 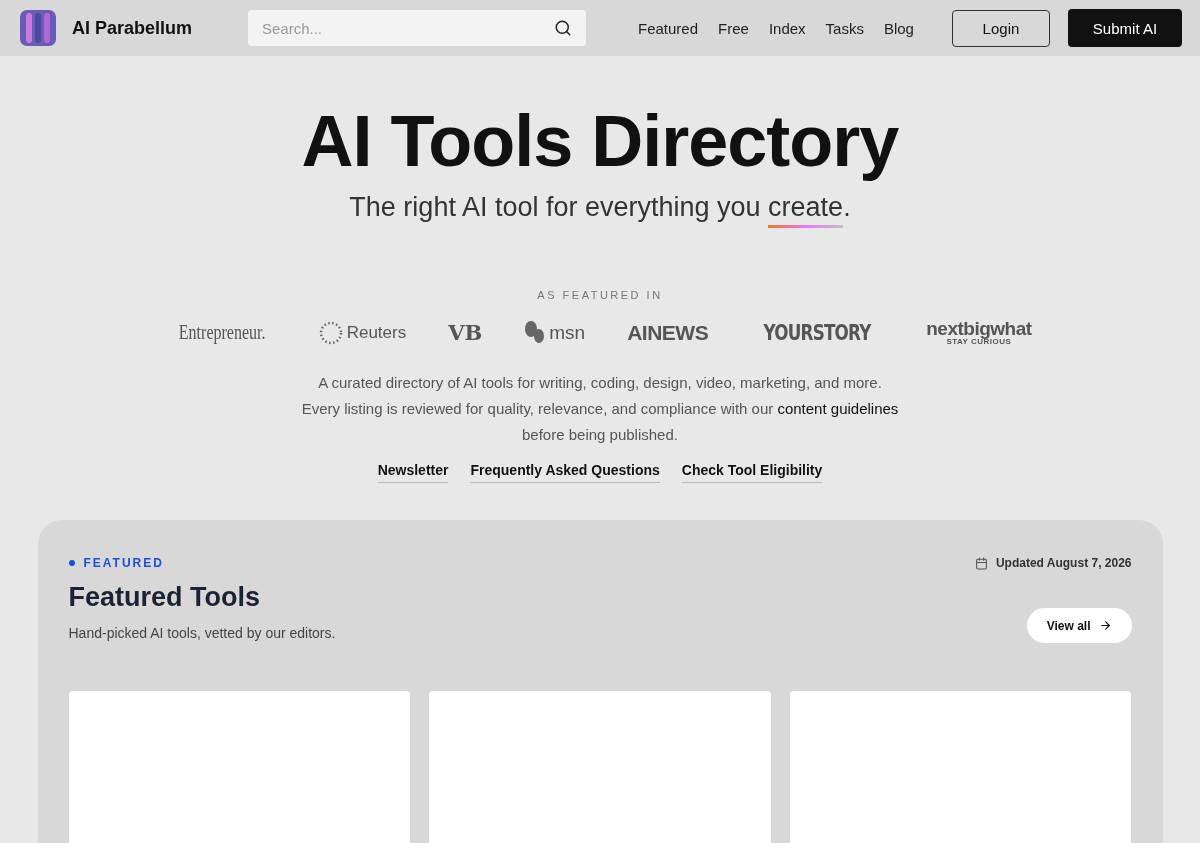 I want to click on msn-logo: msn, so click(x=567, y=332).